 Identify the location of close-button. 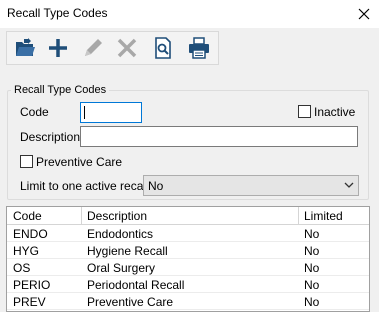
(364, 14).